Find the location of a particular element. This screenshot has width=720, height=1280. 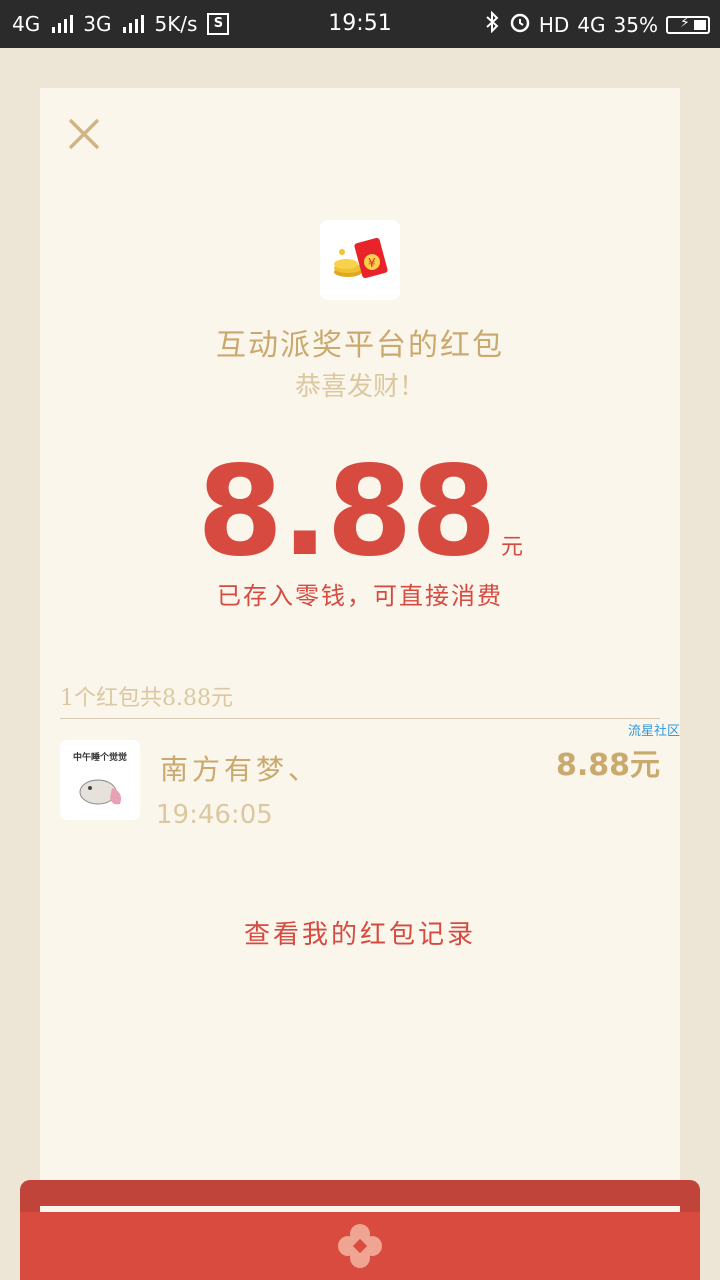

network-4g-data-label: 4G is located at coordinates (591, 24).